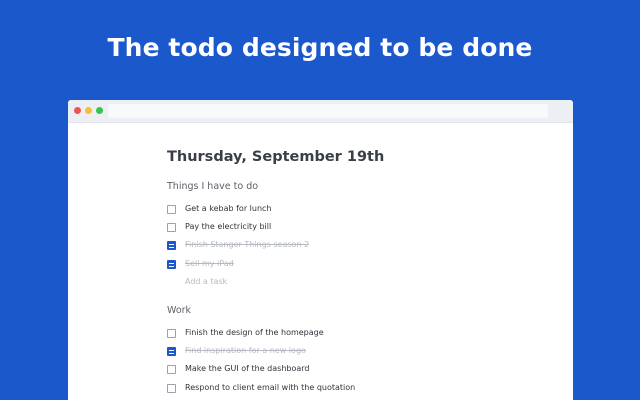  What do you see at coordinates (209, 263) in the screenshot?
I see `task-label: Sell my iPad` at bounding box center [209, 263].